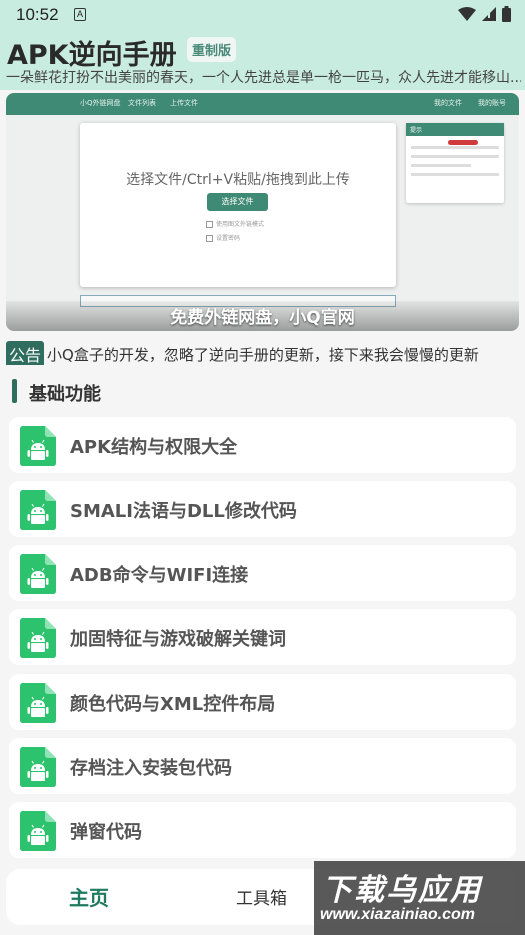 This screenshot has width=525, height=935. I want to click on banner-checkbox-2-label: 设置密码, so click(228, 238).